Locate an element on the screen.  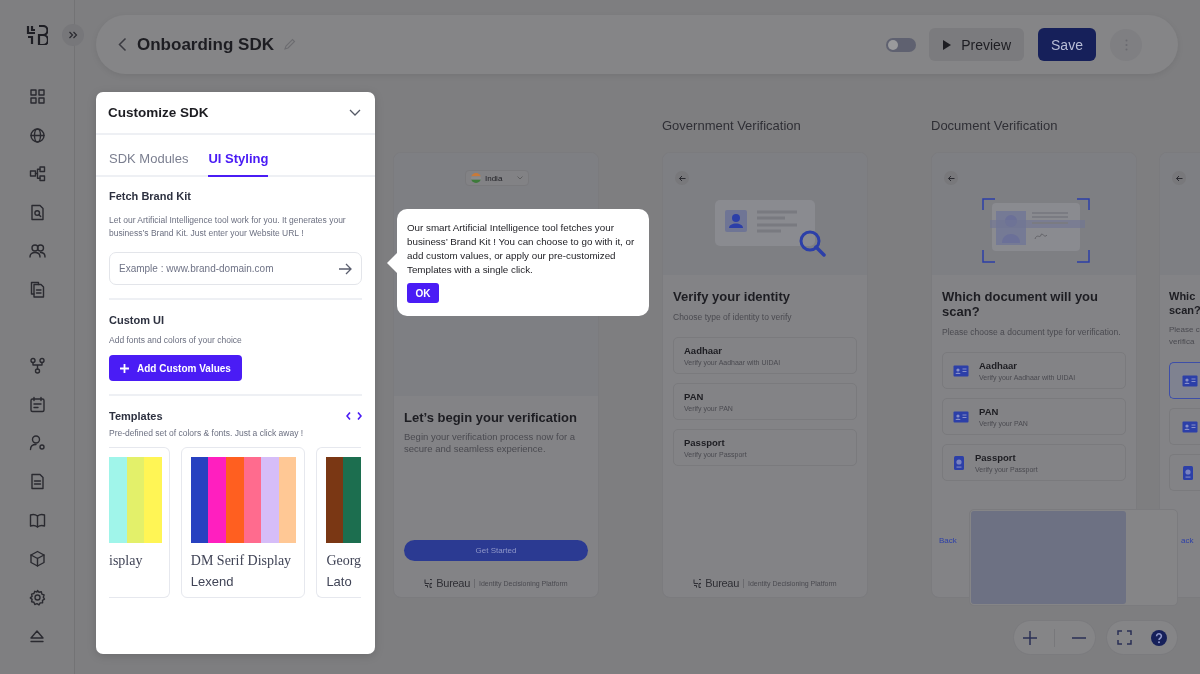
tooltip-text: Our smart Artificial Intelligence tool fetches your business’ Brand Kit ! You can choose to go with it, or add custom values, or apply our pre-customized Templates with a single click. is located at coordinates (521, 249).